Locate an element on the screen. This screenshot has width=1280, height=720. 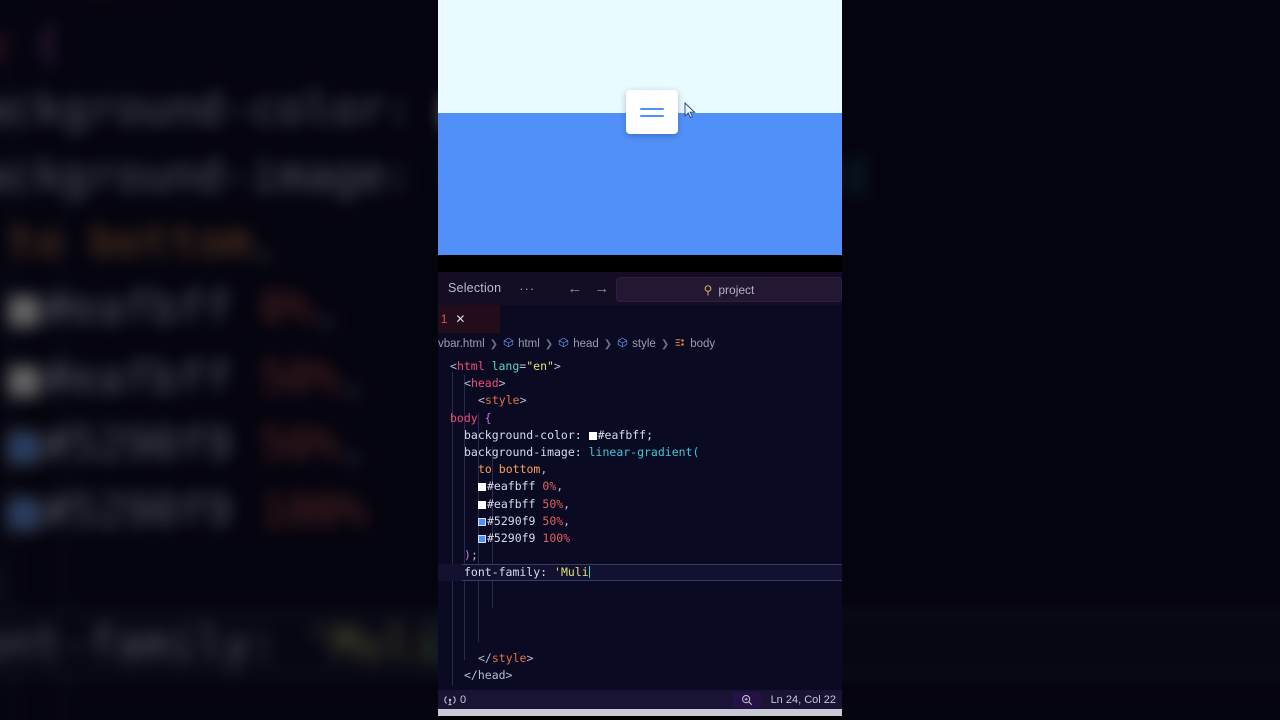
code-token: background-image: is located at coordinates (526, 451).